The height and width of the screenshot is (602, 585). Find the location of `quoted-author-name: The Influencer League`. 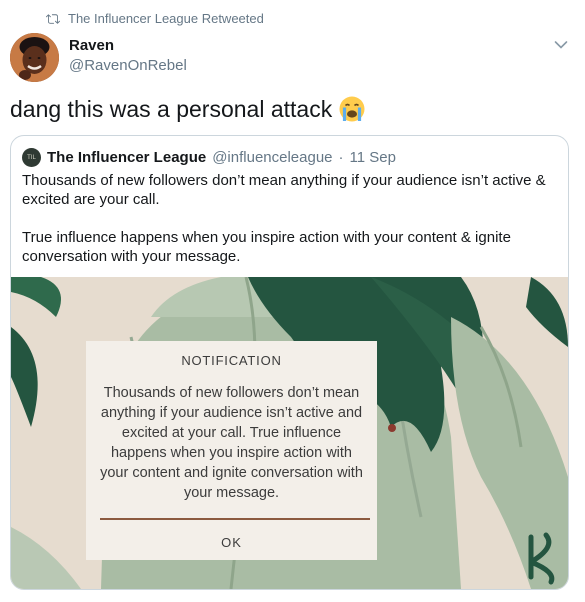

quoted-author-name: The Influencer League is located at coordinates (126, 157).